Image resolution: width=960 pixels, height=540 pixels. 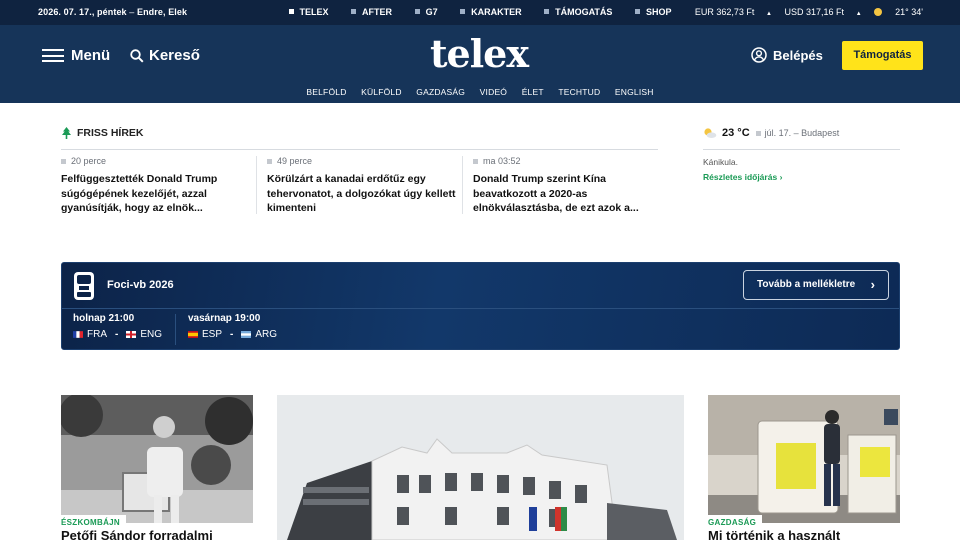 I want to click on article-title: Petőfi Sándor forradalmi, so click(x=137, y=534).